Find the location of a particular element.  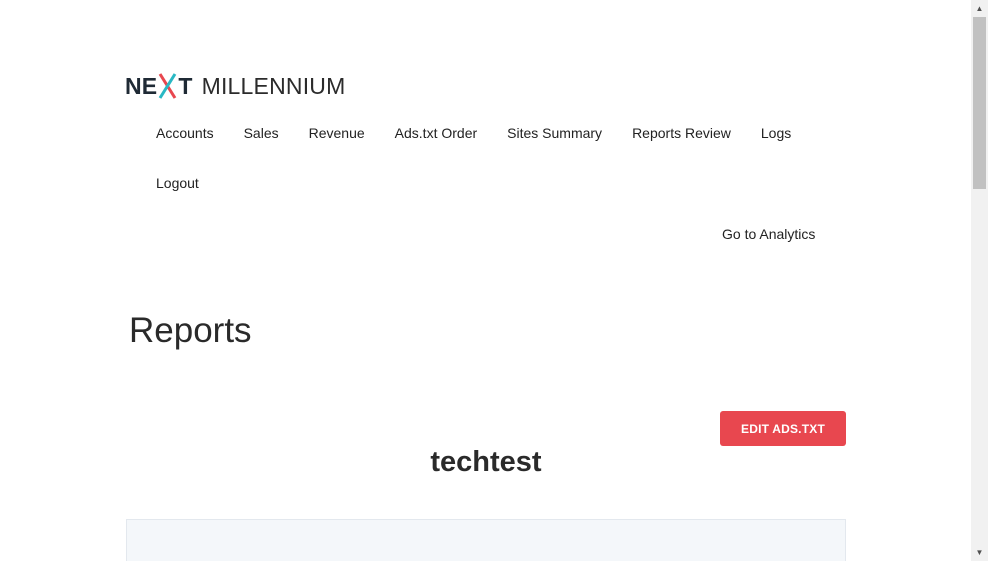

edit-ads-txt-button: EDIT ADS.TXT is located at coordinates (783, 428).